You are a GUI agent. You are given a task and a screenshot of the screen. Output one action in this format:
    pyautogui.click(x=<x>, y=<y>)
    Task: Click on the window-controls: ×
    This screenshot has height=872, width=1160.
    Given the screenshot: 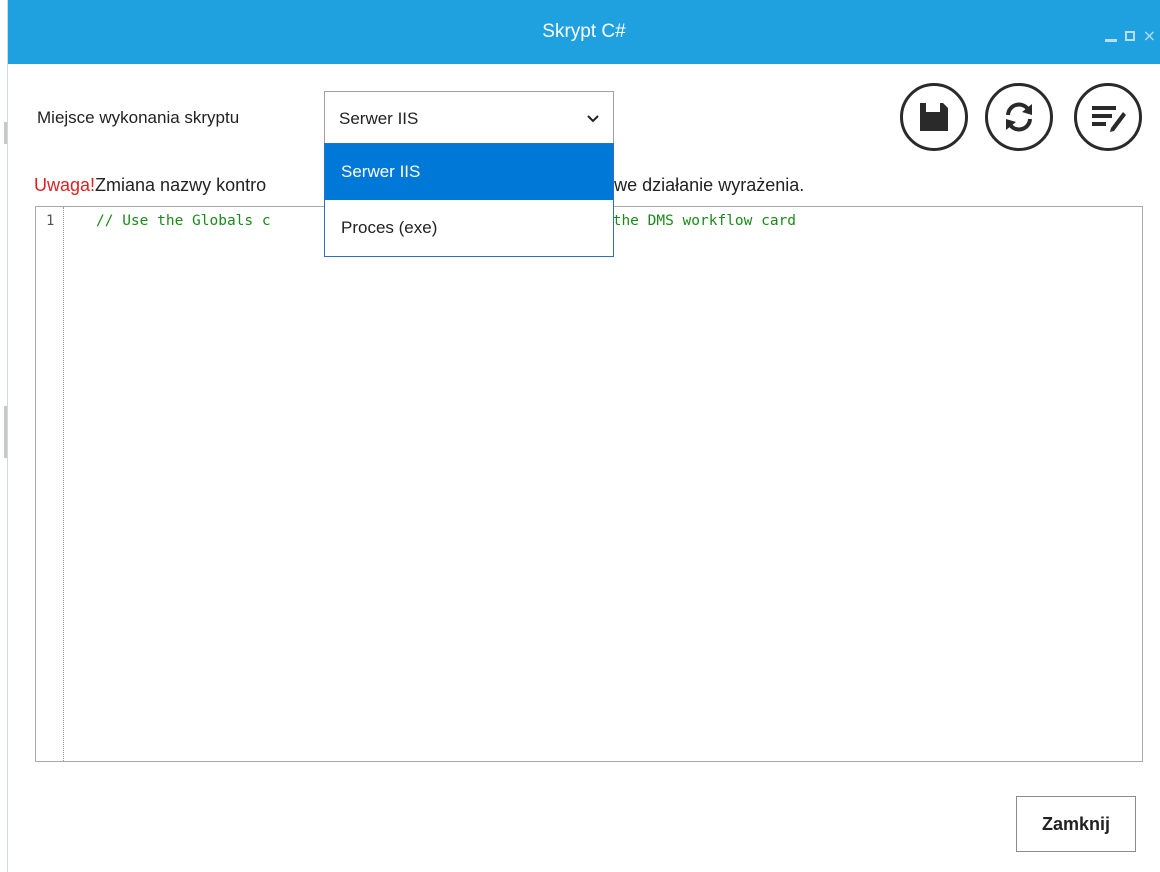 What is the action you would take?
    pyautogui.click(x=1130, y=36)
    